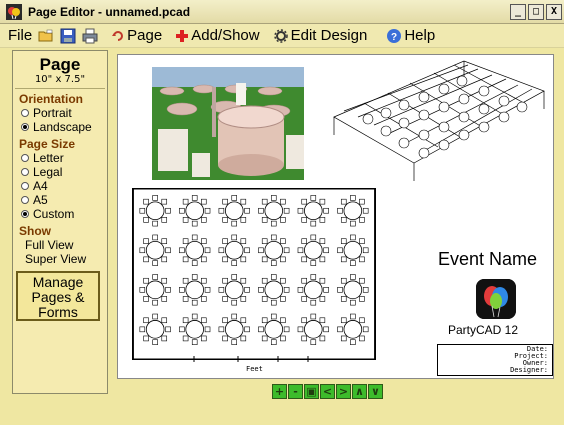  Describe the element at coordinates (554, 11) in the screenshot. I see `close-button: X` at that location.